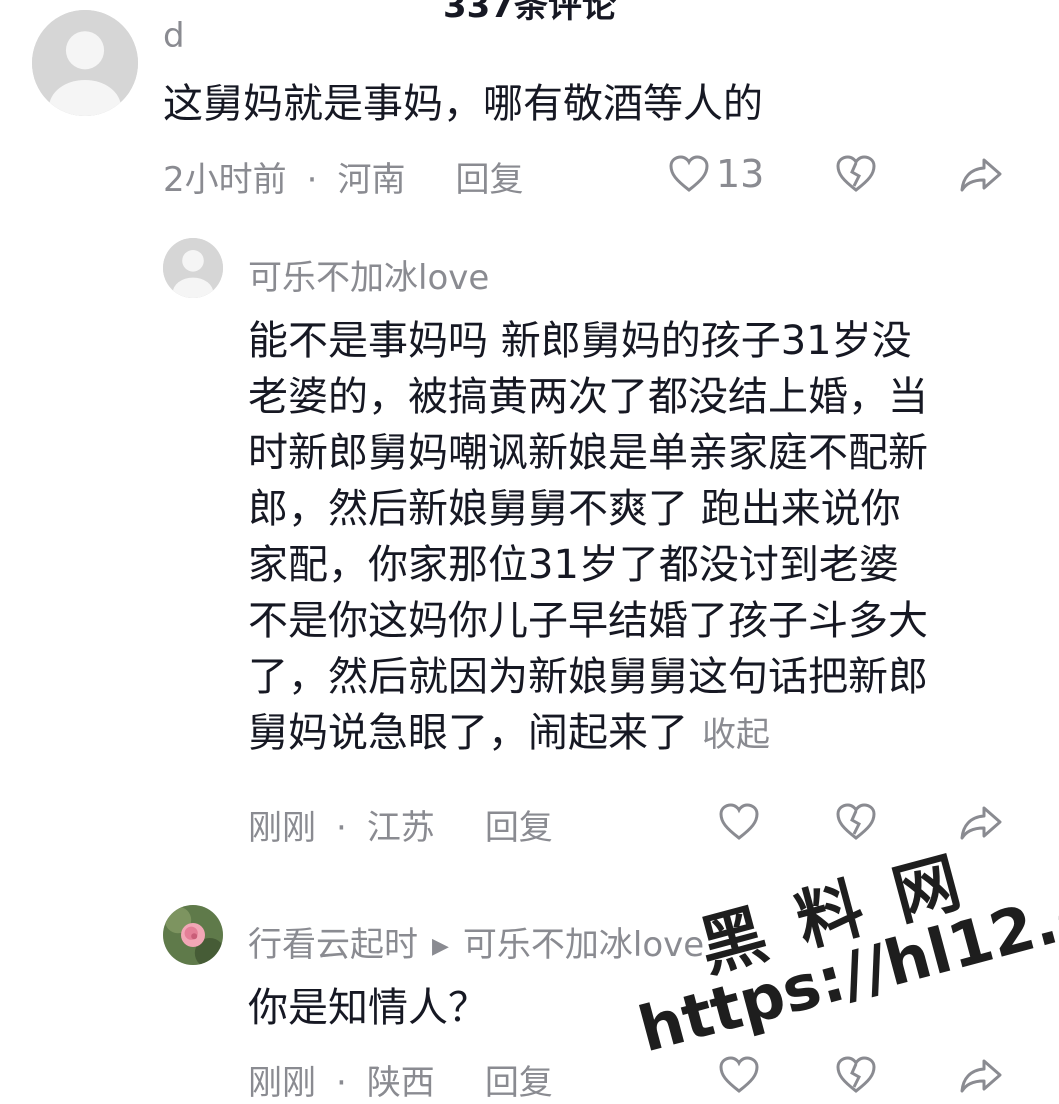 This screenshot has height=1104, width=1059. What do you see at coordinates (588, 453) in the screenshot?
I see `comment-text-line: 时新郎舅妈嘲讽新娘是单亲家庭不配新` at bounding box center [588, 453].